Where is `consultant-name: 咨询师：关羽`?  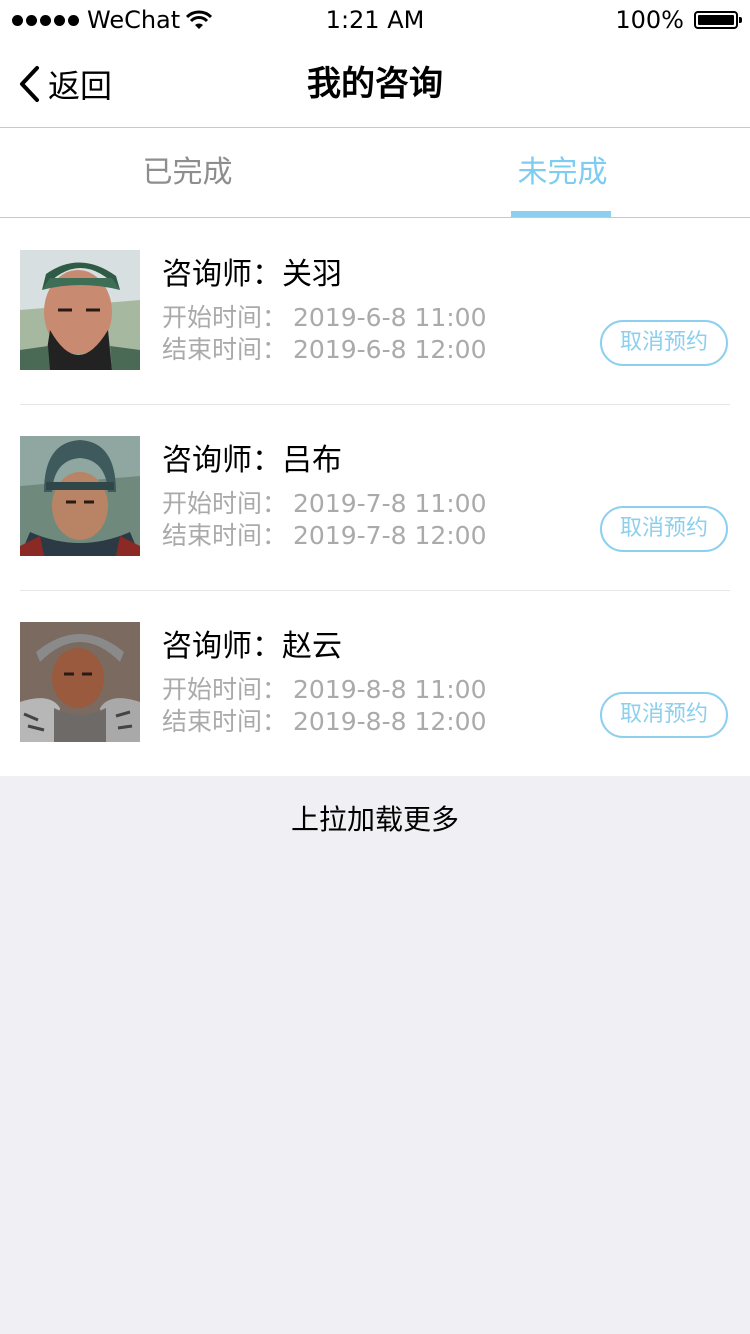 consultant-name: 咨询师：关羽 is located at coordinates (252, 275).